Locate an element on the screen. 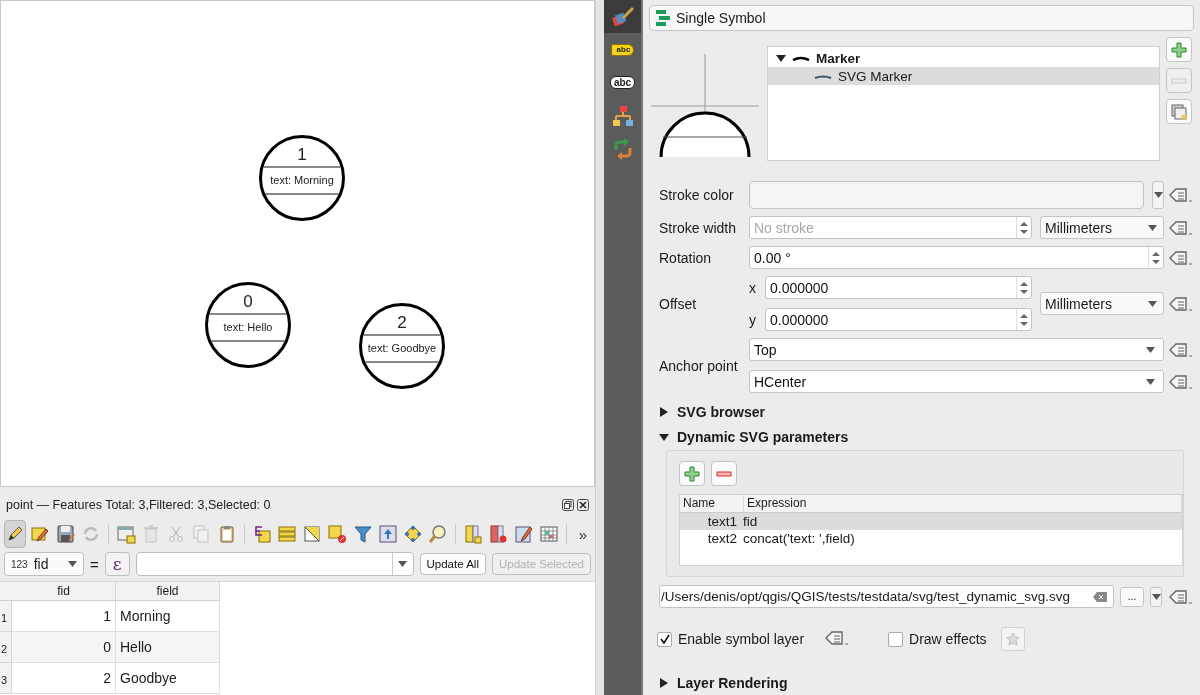  panel-title: point — Features Total: 3,Filtered: 3,Selected: 0 is located at coordinates (138, 505).